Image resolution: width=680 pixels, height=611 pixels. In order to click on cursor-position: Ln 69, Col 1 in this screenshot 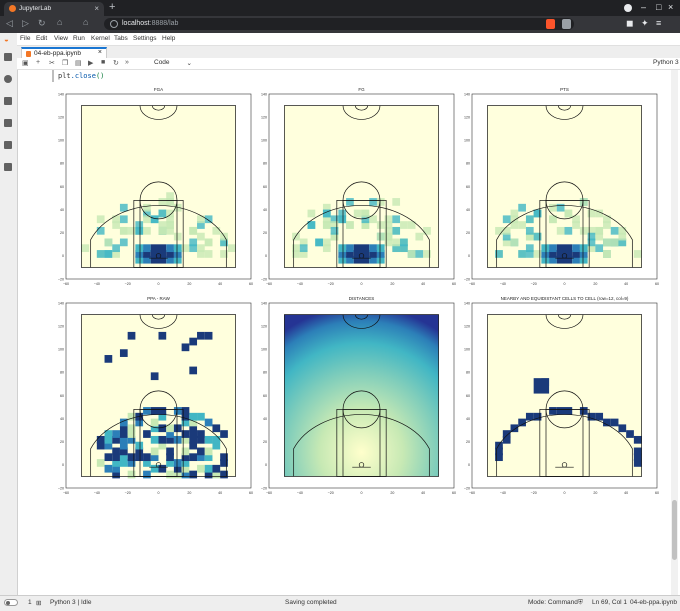, I will do `click(609, 602)`.